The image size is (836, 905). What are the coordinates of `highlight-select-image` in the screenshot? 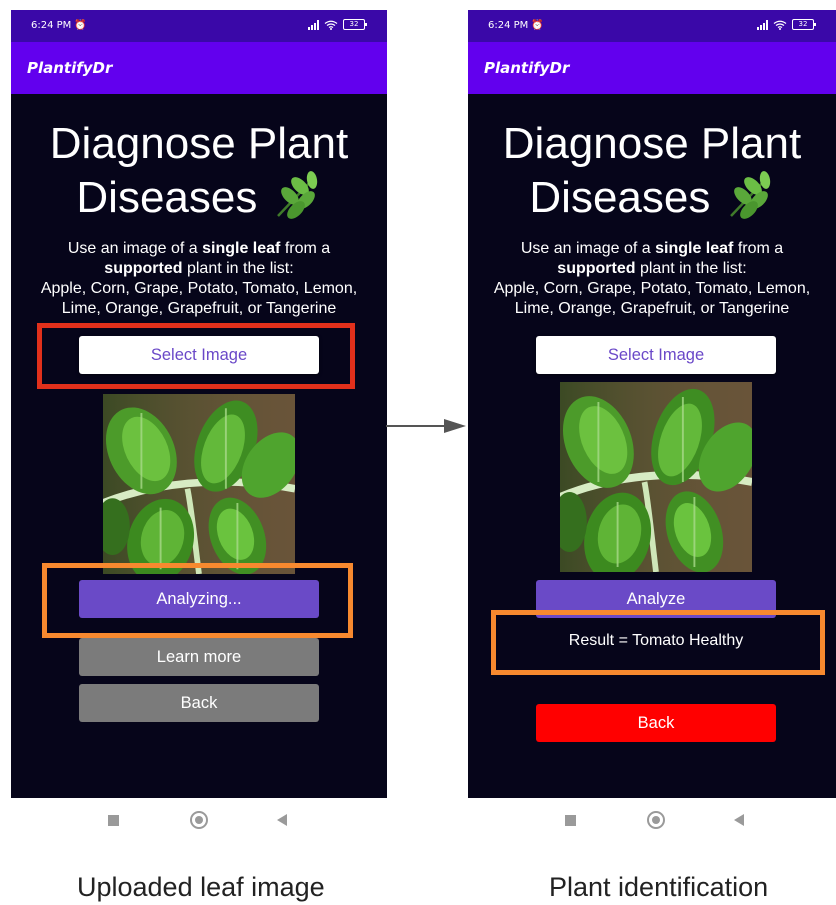 It's located at (196, 356).